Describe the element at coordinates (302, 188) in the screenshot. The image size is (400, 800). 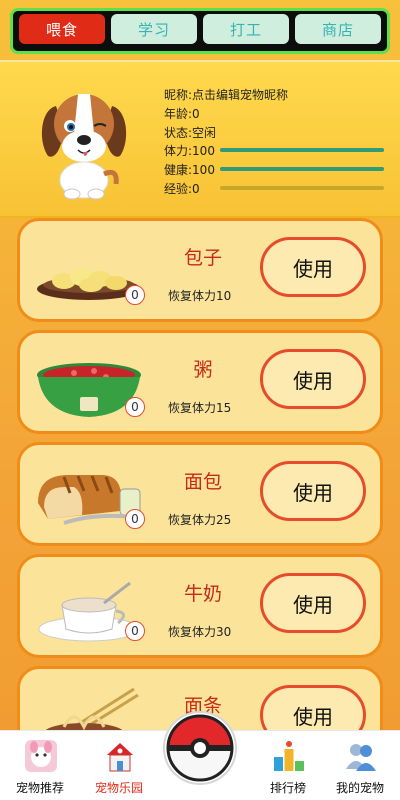
I see `exp-bar` at that location.